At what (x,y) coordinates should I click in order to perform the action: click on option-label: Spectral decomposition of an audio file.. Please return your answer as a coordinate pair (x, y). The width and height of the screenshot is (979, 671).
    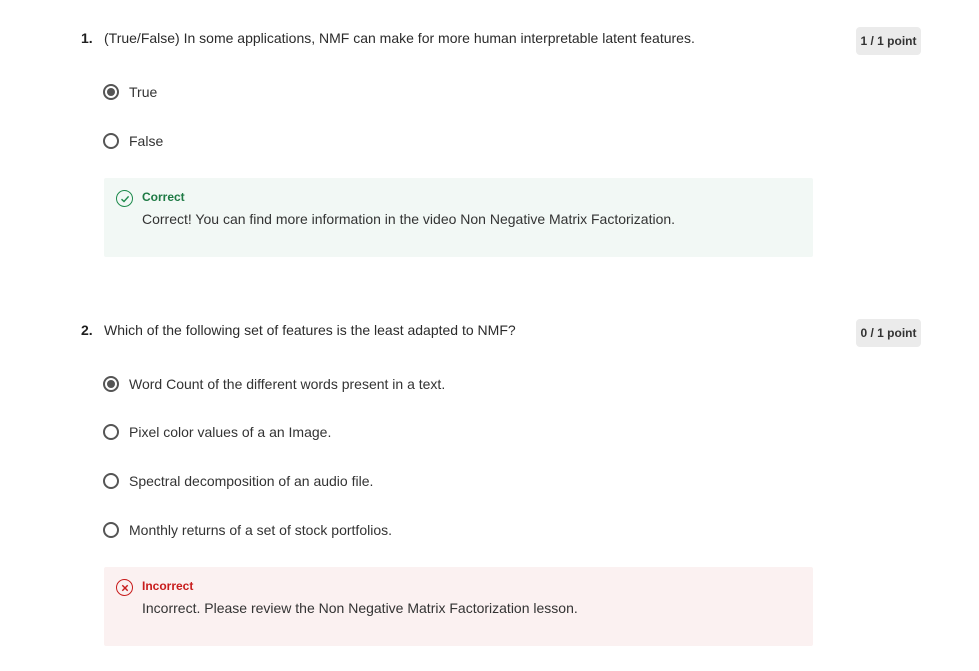
    Looking at the image, I should click on (251, 481).